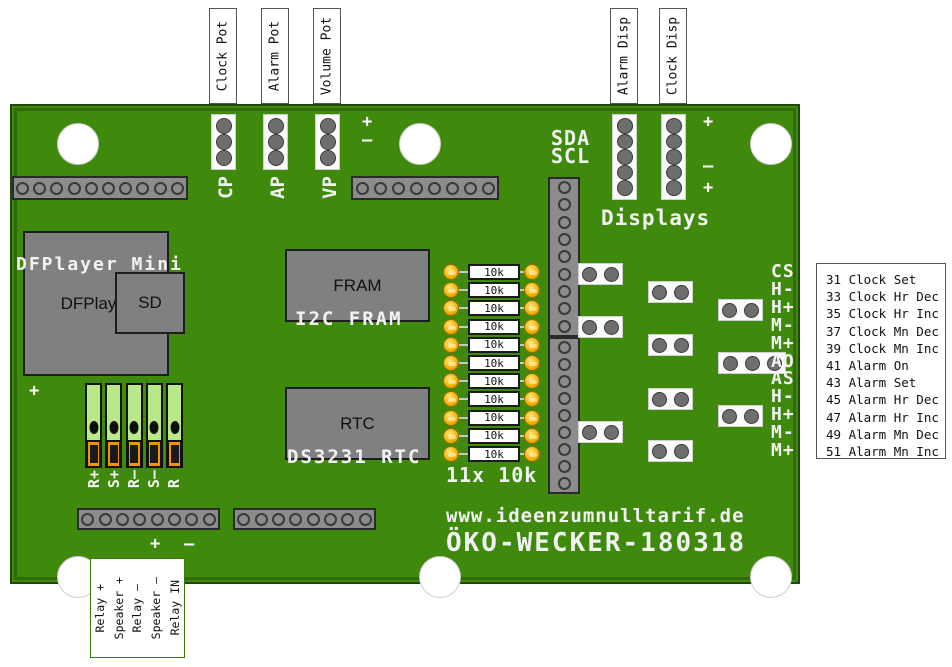 This screenshot has height=667, width=952. What do you see at coordinates (783, 325) in the screenshot?
I see `button-abbrev-3: M-` at bounding box center [783, 325].